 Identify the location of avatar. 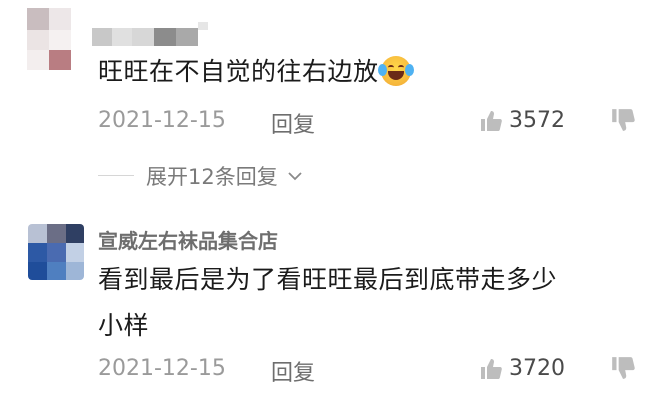
(56, 252).